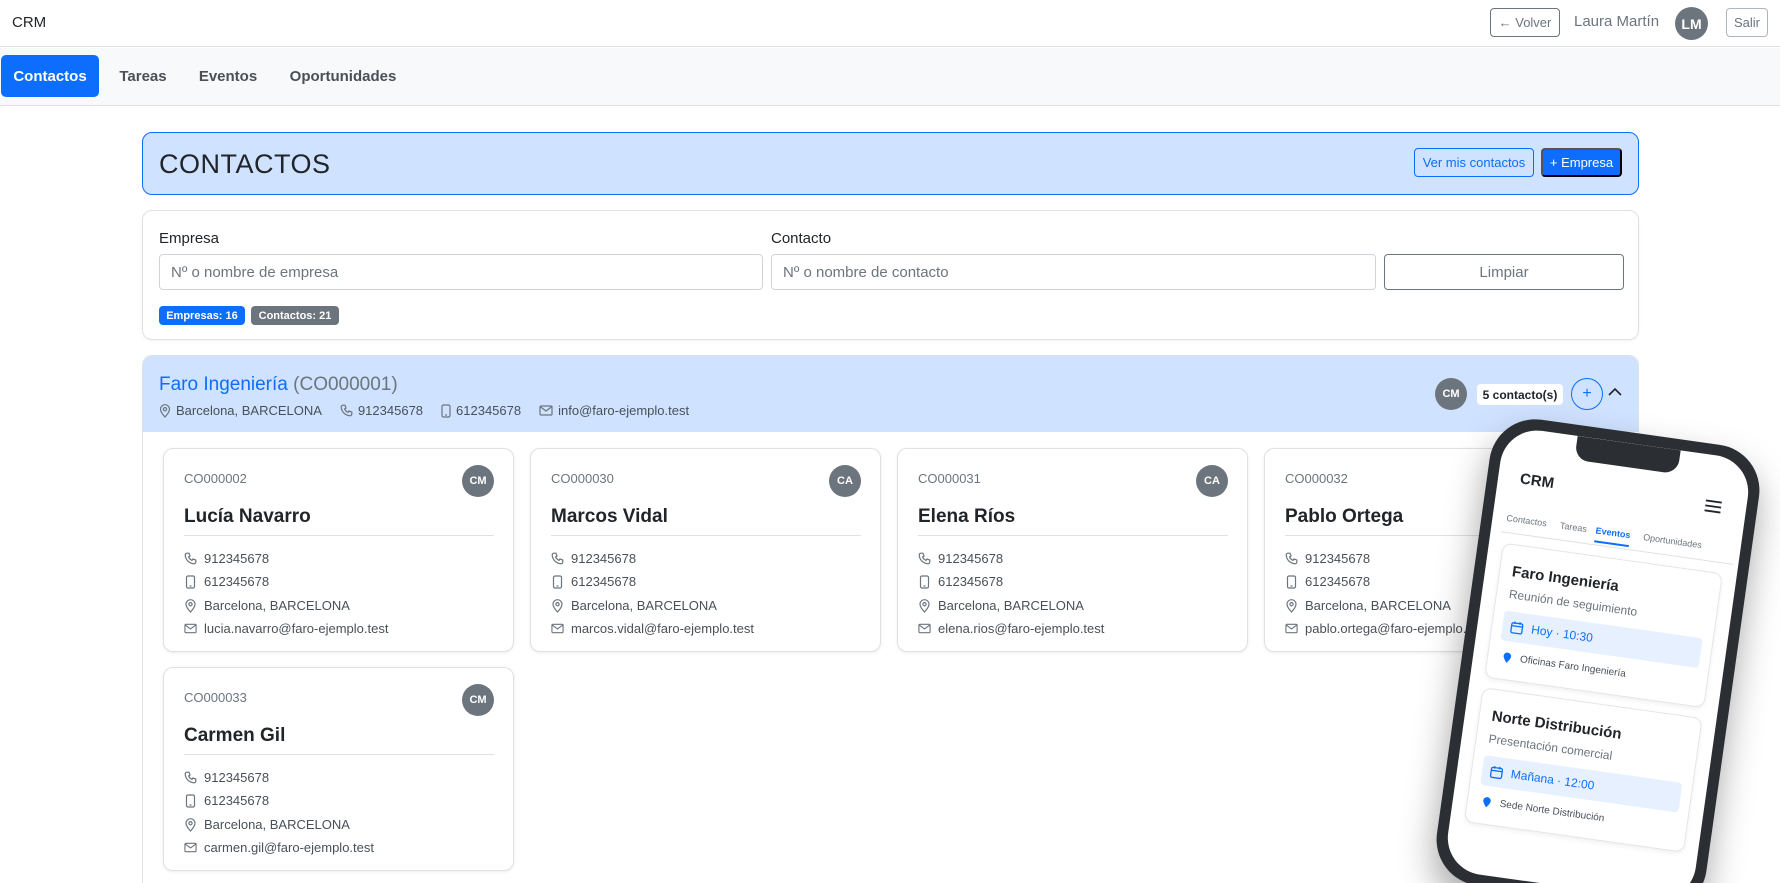  What do you see at coordinates (1673, 541) in the screenshot?
I see `mobile-tab-oportunidades: Oportunidades` at bounding box center [1673, 541].